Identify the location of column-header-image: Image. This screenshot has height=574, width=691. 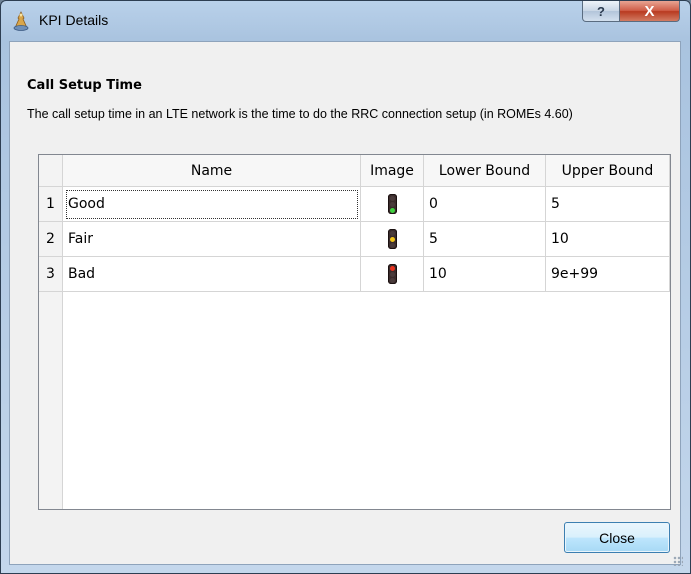
(392, 171).